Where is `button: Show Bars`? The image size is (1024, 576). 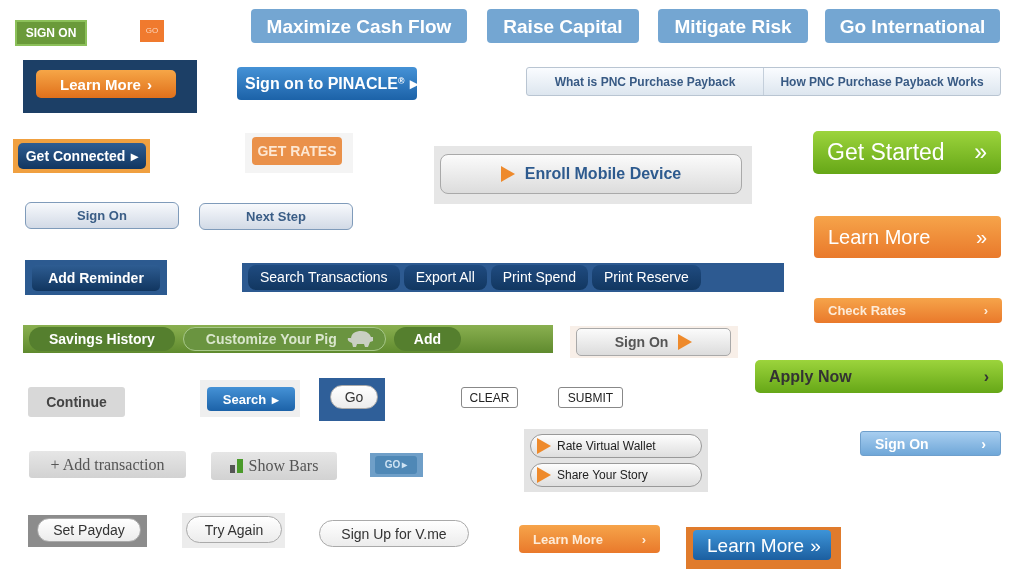
button: Show Bars is located at coordinates (274, 466).